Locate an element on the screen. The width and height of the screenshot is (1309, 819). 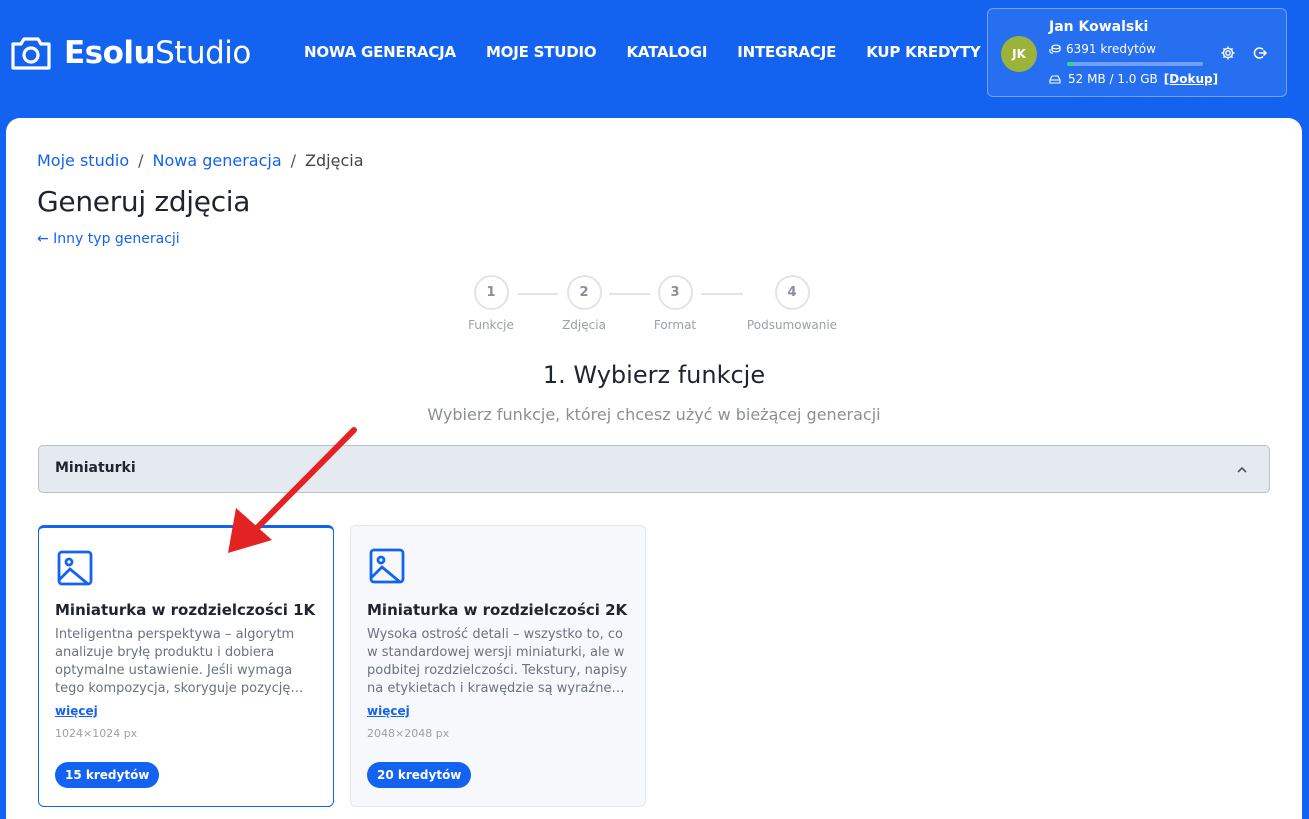
logout-icon is located at coordinates (1260, 53).